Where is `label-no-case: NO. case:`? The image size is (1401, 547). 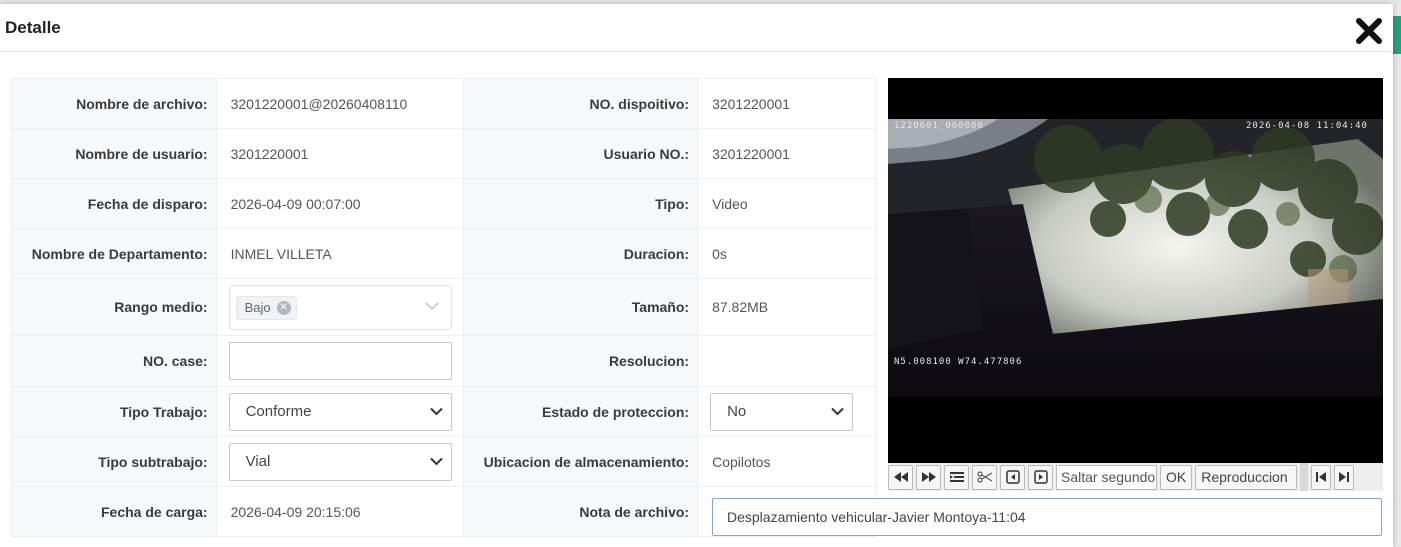 label-no-case: NO. case: is located at coordinates (114, 361).